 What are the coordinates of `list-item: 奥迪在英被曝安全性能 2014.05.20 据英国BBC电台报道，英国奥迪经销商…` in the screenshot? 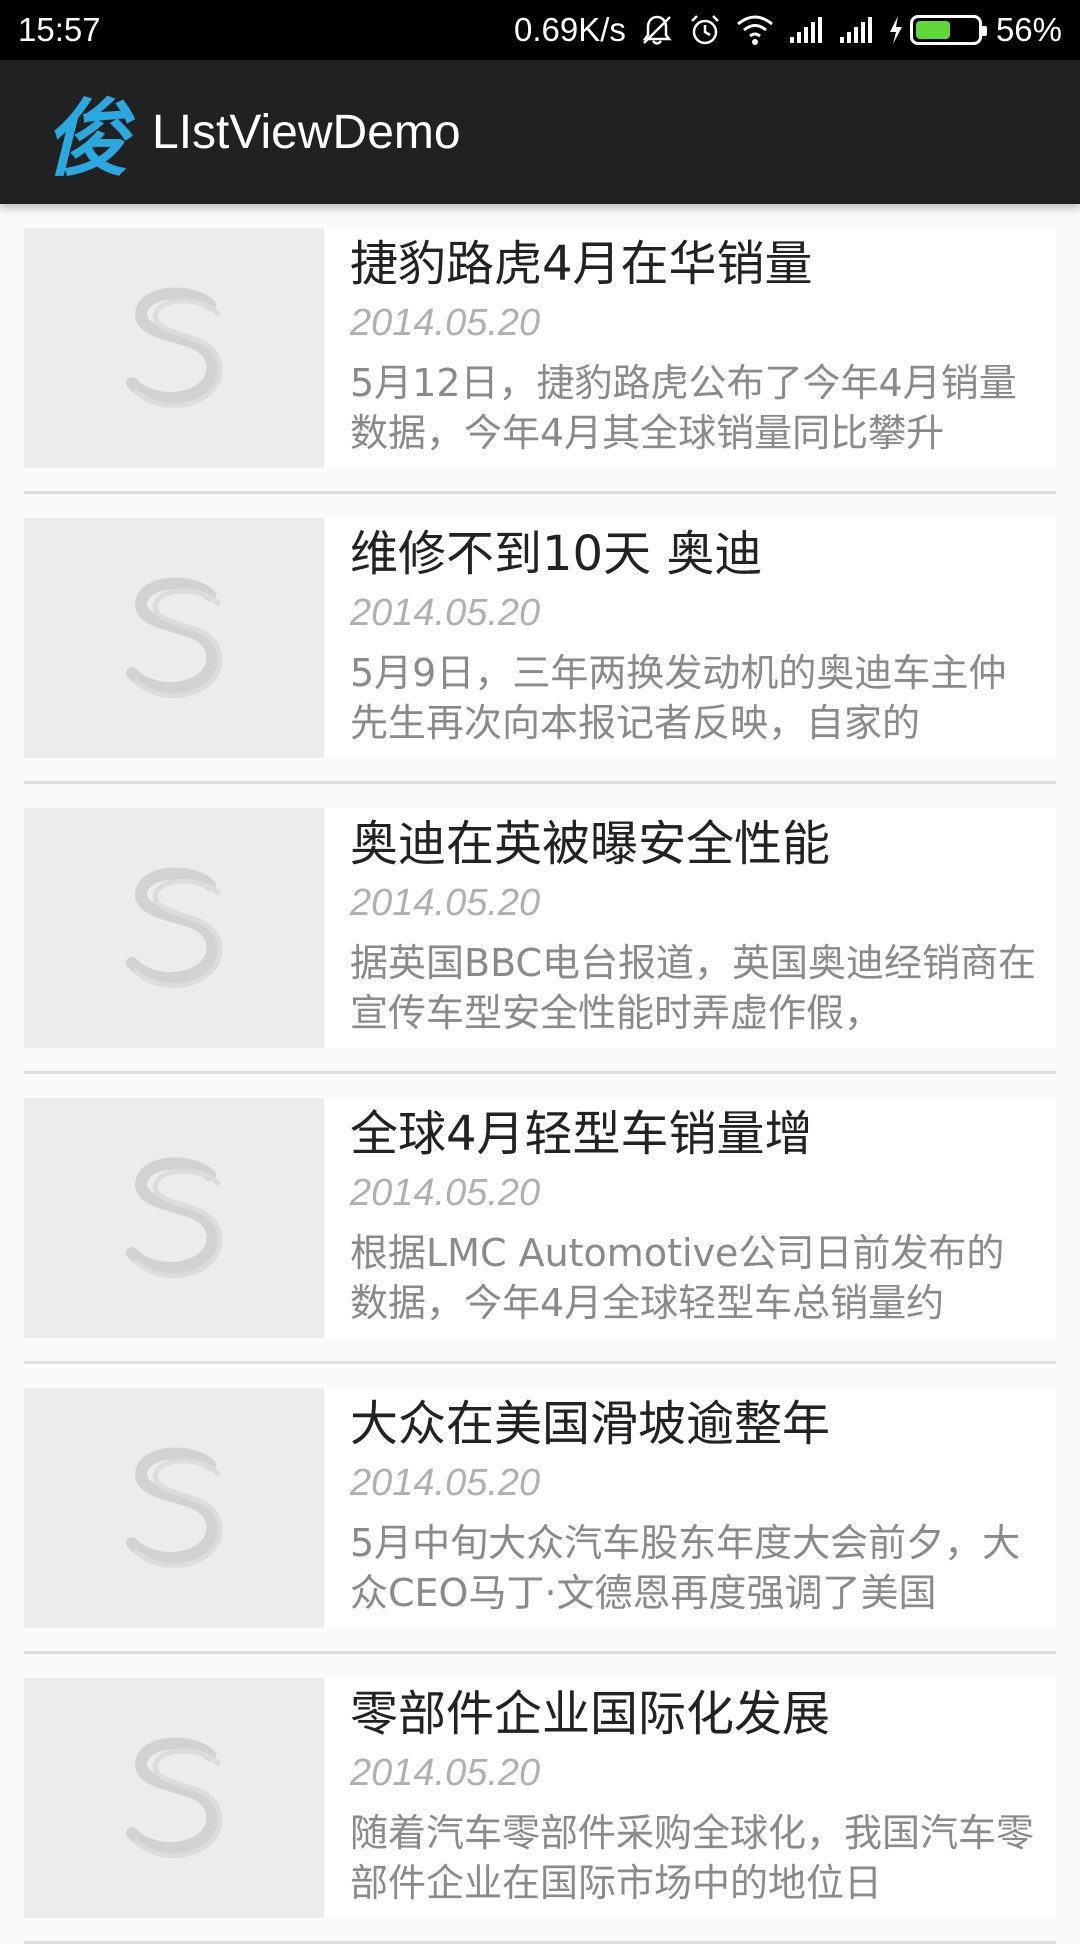 It's located at (540, 929).